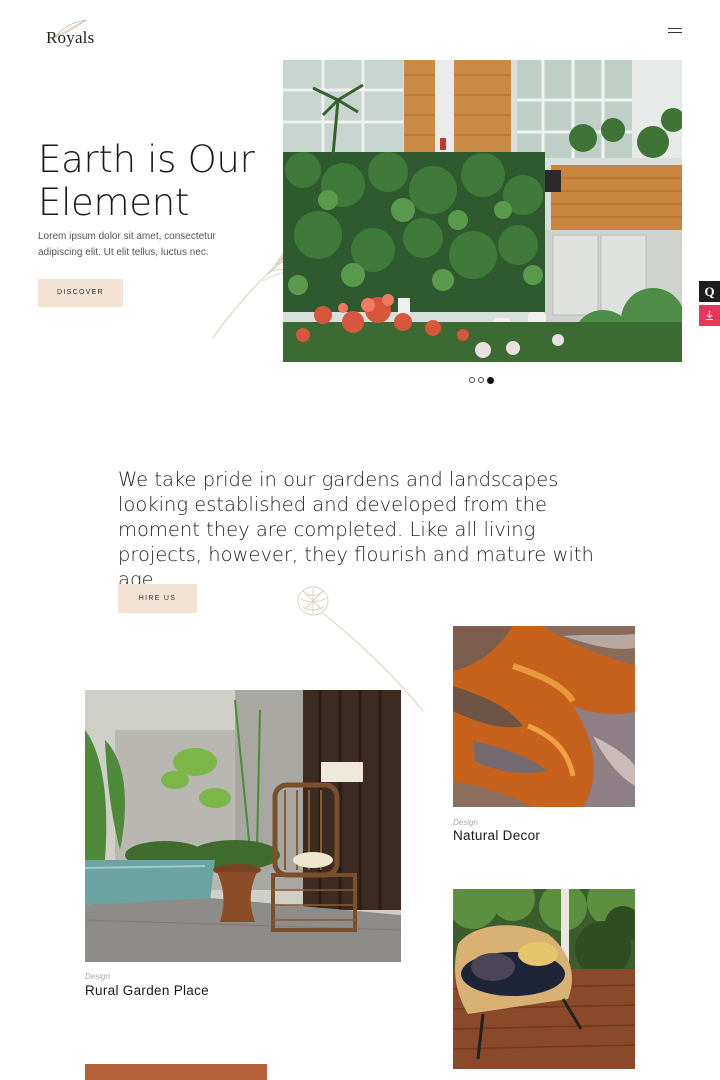 This screenshot has height=1080, width=720. I want to click on qode-icon: Q, so click(709, 291).